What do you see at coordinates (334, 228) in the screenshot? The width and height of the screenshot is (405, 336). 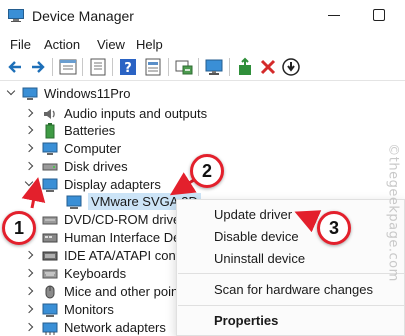 I see `step-badge-3: 3` at bounding box center [334, 228].